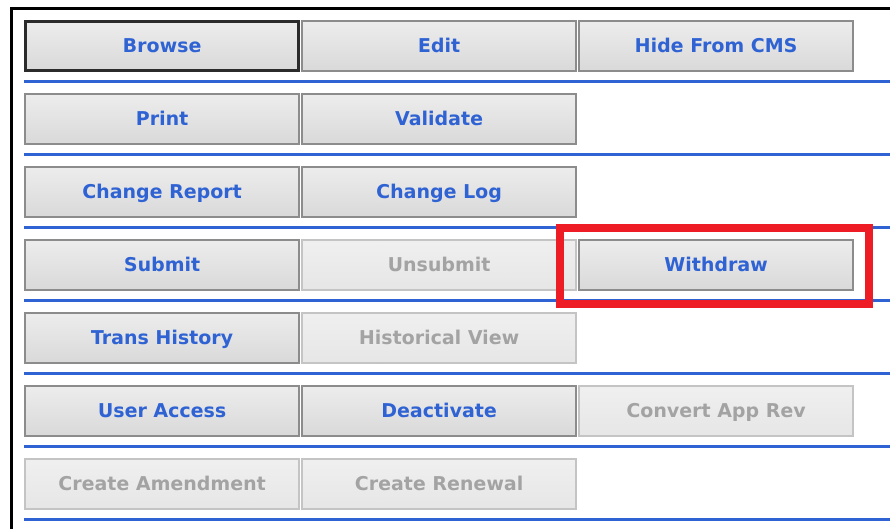 The image size is (890, 529). What do you see at coordinates (439, 192) in the screenshot?
I see `action-button: Change Log` at bounding box center [439, 192].